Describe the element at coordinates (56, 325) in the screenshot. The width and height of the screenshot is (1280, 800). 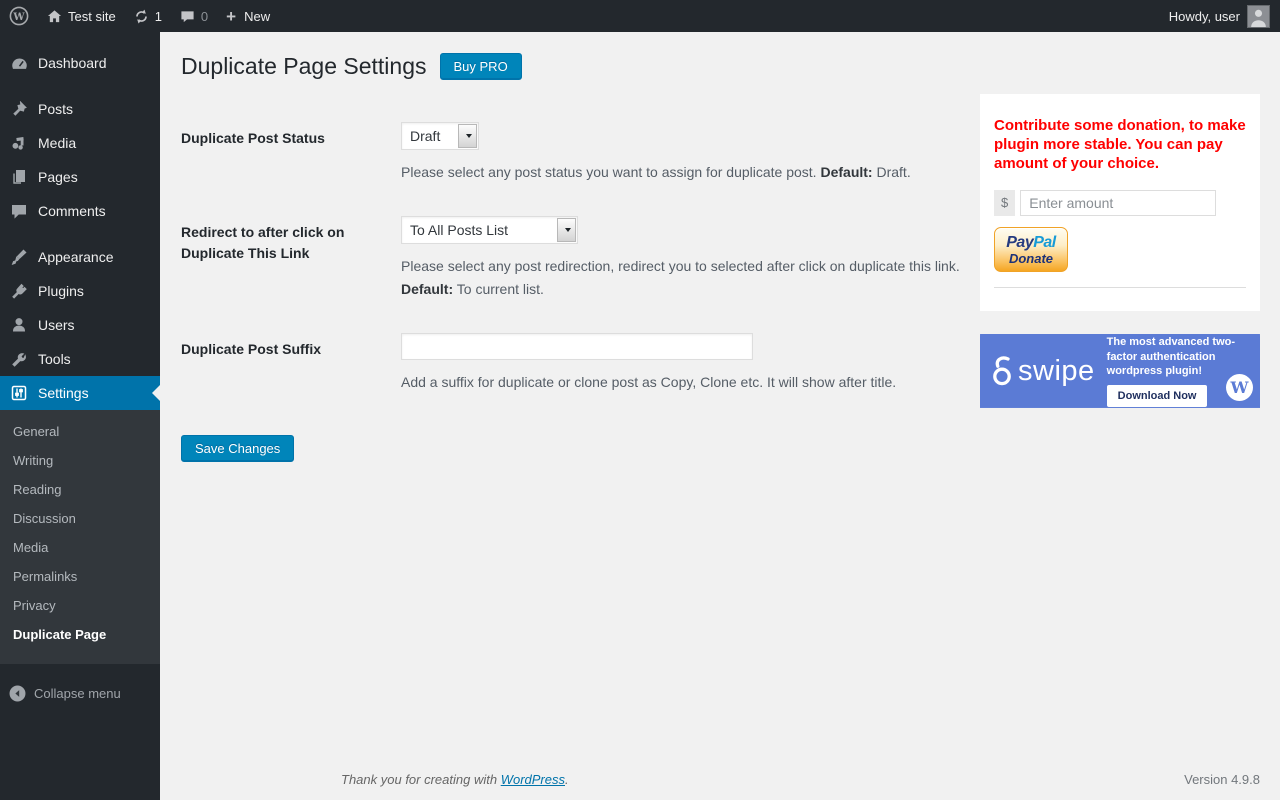
I see `sidebar-item-label: Users` at that location.